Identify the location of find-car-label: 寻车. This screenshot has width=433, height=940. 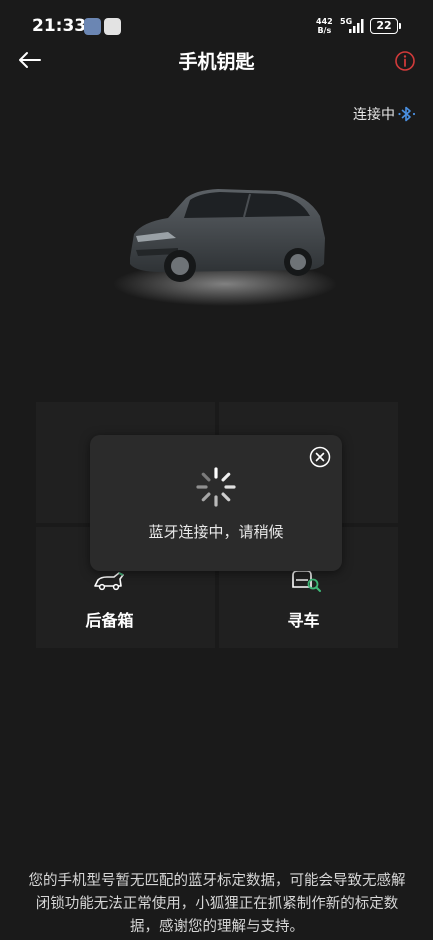
(303, 620).